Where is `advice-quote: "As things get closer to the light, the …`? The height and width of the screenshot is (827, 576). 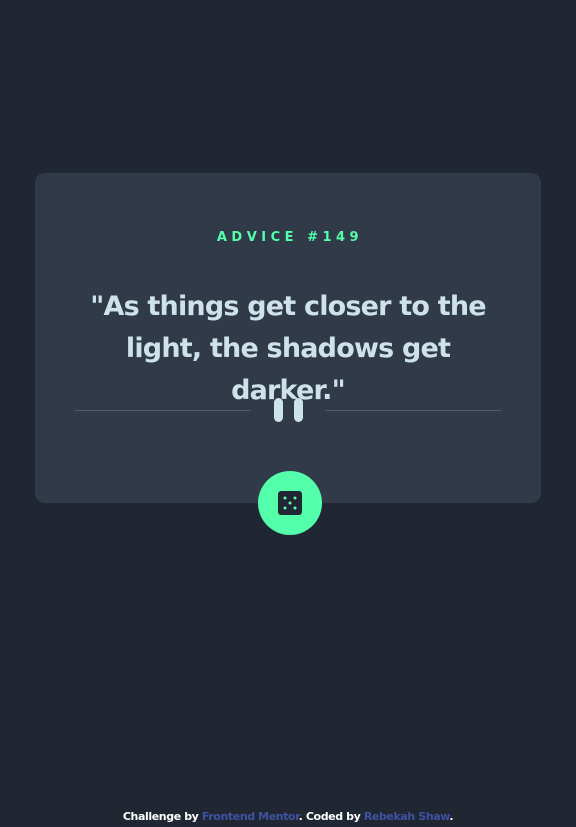
advice-quote: "As things get closer to the light, the … is located at coordinates (288, 348).